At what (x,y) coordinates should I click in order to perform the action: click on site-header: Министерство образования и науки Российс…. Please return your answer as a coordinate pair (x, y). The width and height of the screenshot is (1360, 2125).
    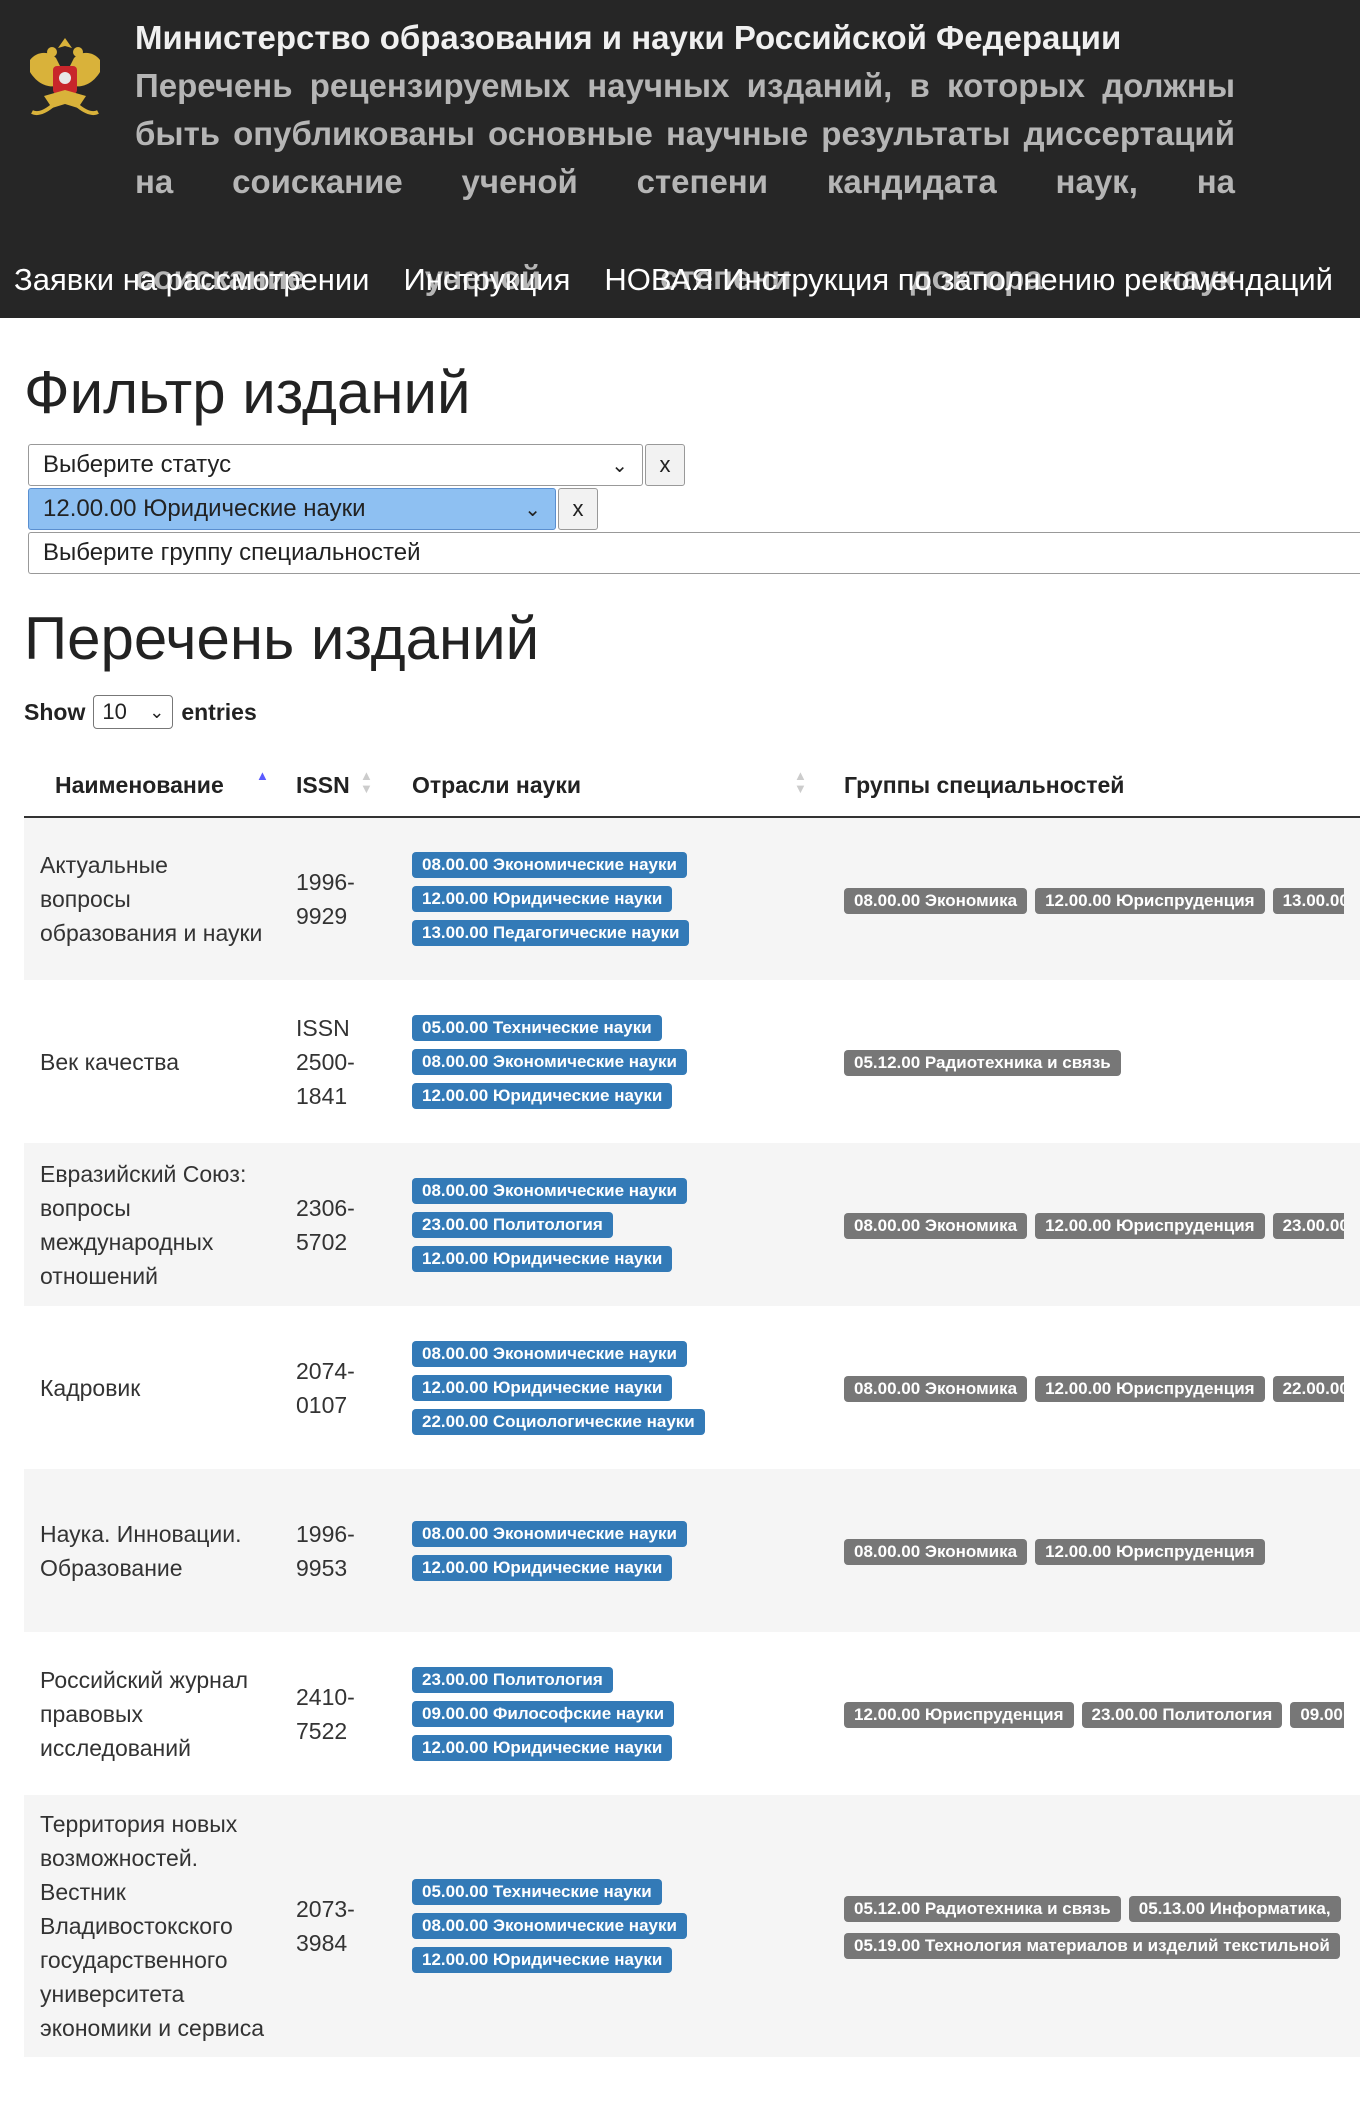
    Looking at the image, I should click on (680, 159).